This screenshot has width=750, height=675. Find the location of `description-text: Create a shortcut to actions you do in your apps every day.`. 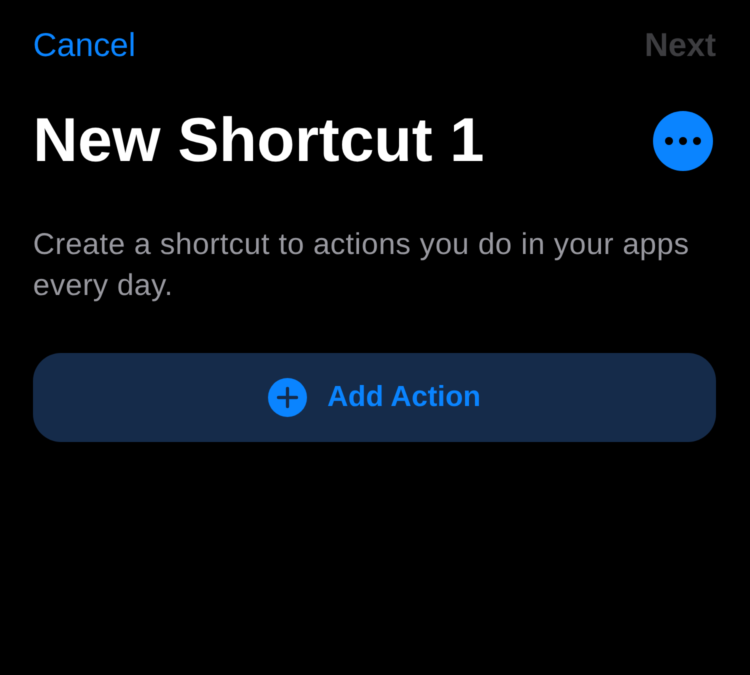

description-text: Create a shortcut to actions you do in your apps every day. is located at coordinates (361, 265).